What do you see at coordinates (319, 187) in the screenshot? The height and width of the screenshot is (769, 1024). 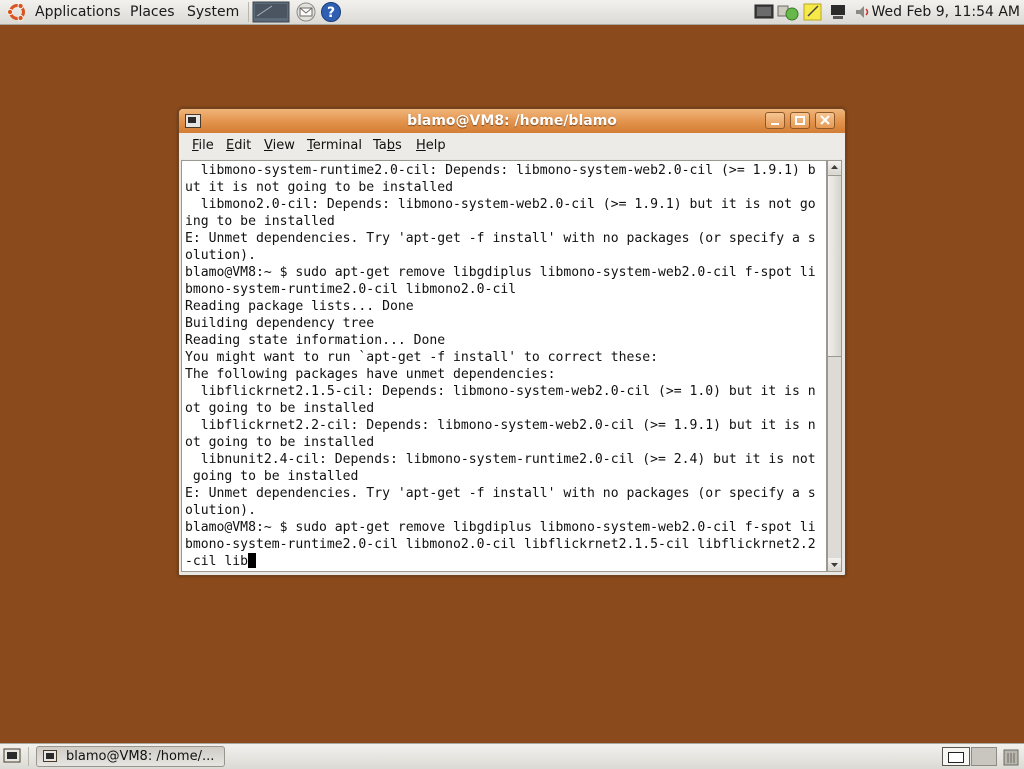 I see `terminal-line: ut it is not going to be installed` at bounding box center [319, 187].